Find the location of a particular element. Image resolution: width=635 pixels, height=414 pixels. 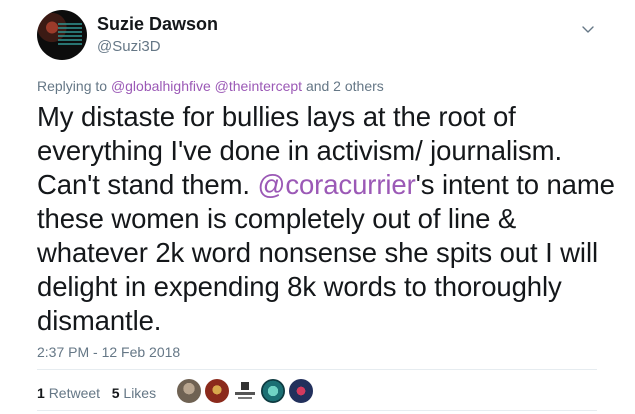

retweet-stat: 1 Retweet is located at coordinates (68, 393).